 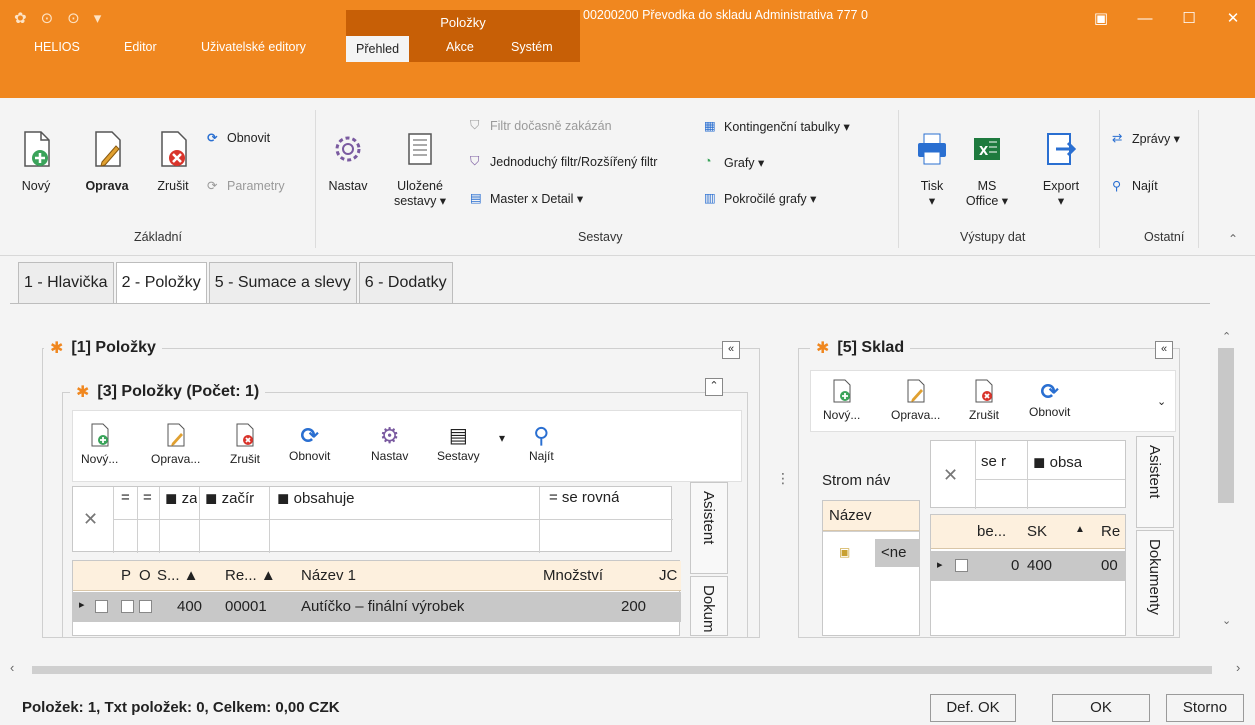 I want to click on col-header-re: Re, so click(x=1112, y=531).